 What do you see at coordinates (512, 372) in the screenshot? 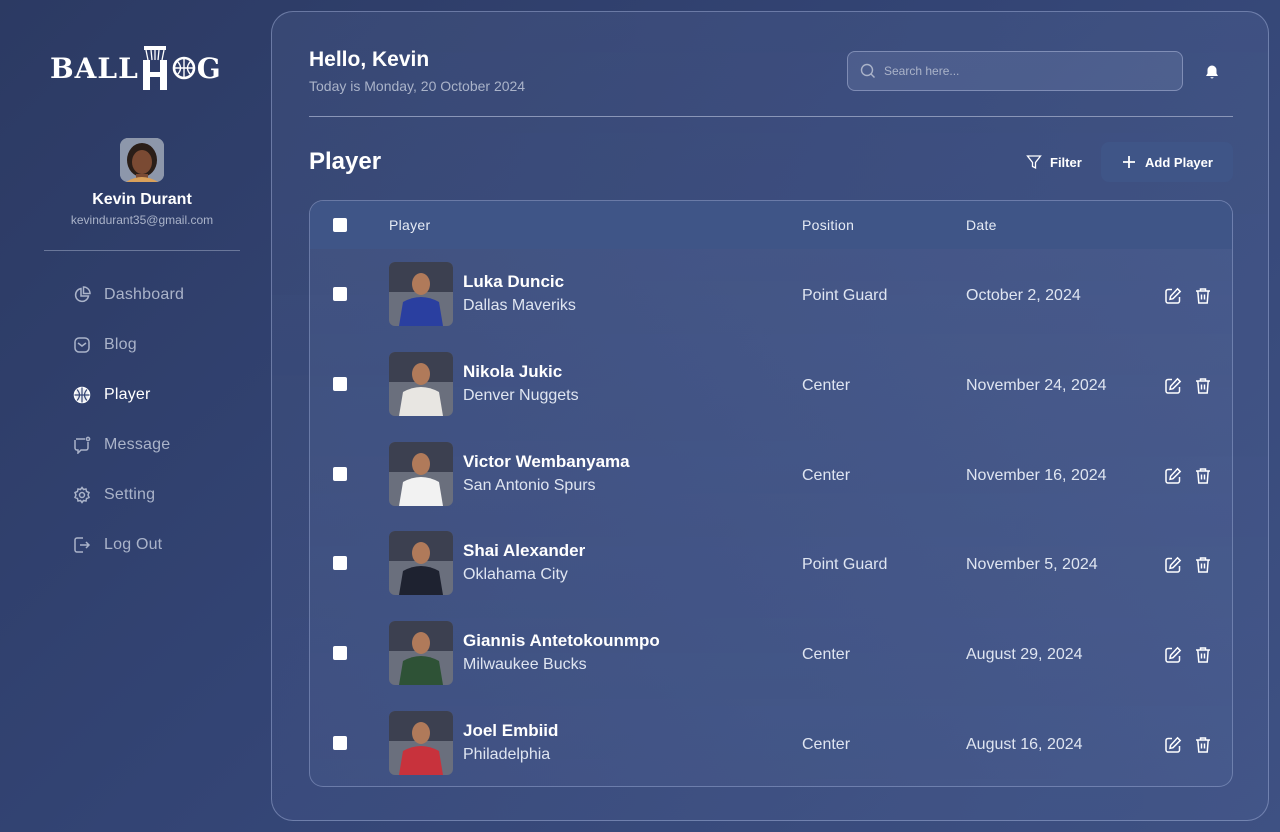
I see `player-name: Nikola Jukic` at bounding box center [512, 372].